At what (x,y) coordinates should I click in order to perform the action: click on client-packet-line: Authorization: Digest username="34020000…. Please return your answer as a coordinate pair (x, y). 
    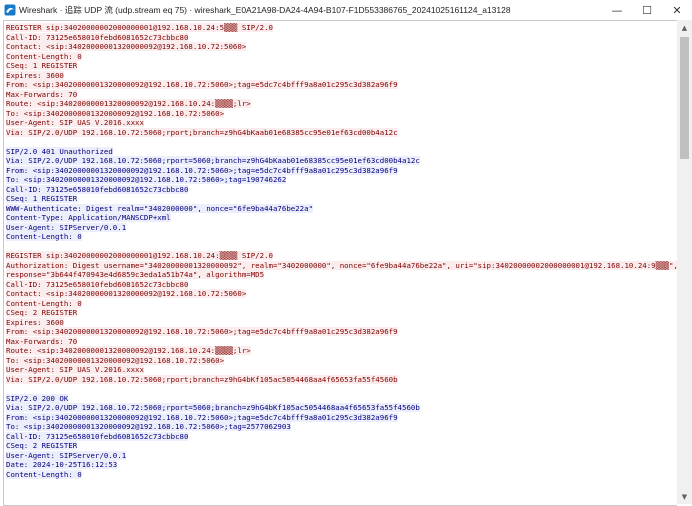
    Looking at the image, I should click on (341, 265).